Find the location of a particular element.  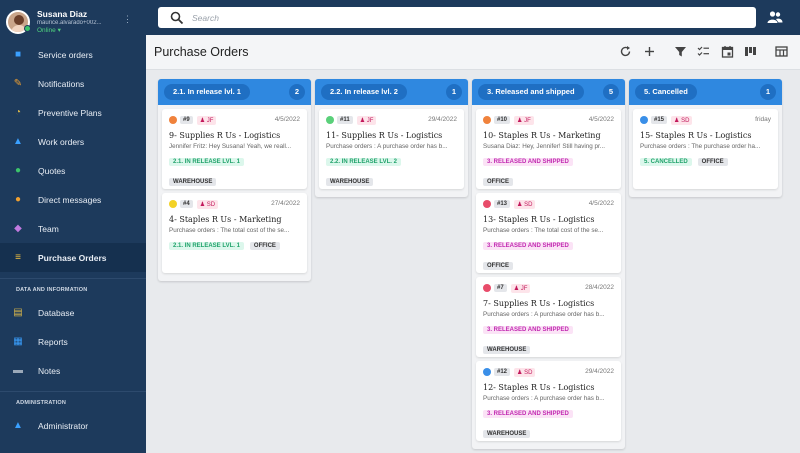

filter-icon is located at coordinates (680, 51).